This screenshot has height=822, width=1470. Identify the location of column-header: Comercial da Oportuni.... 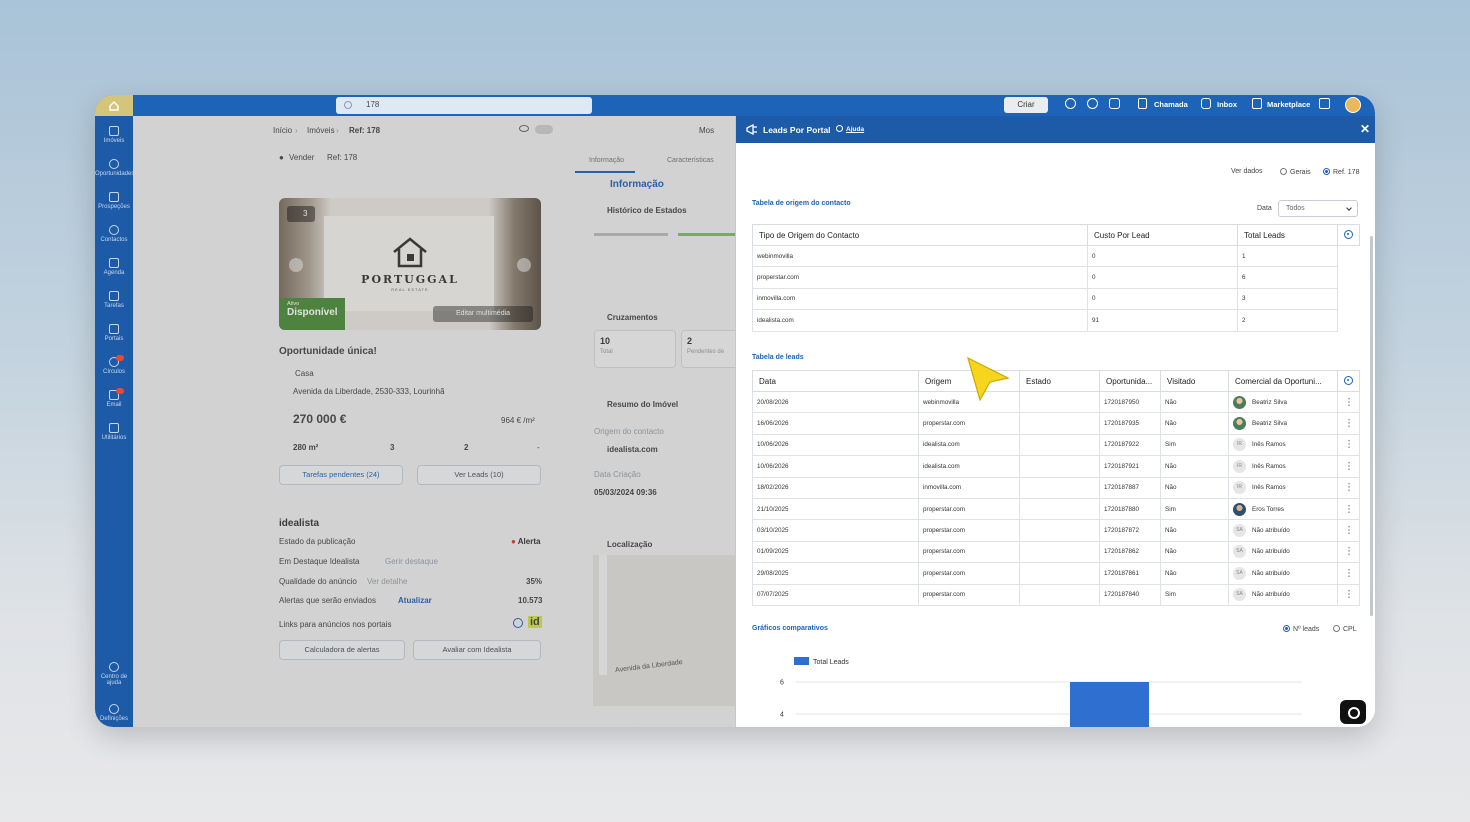
(1283, 381).